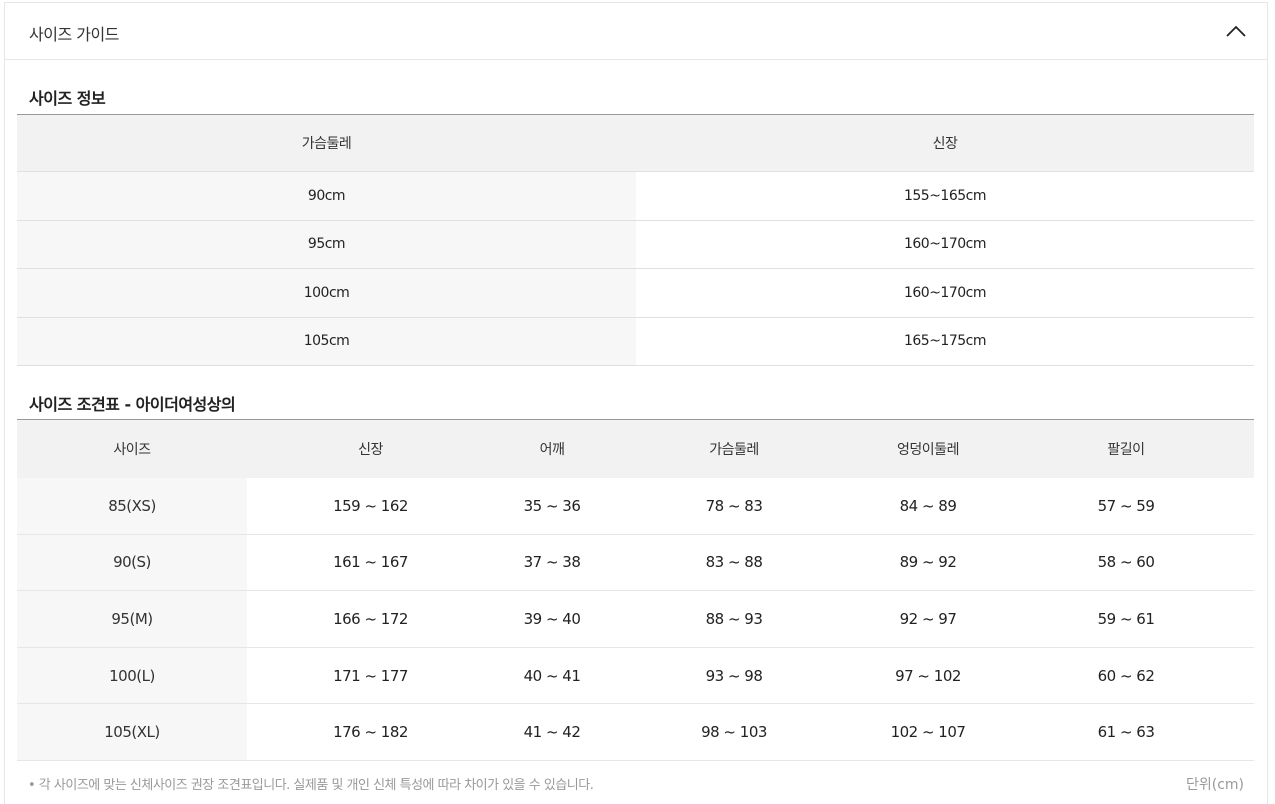  I want to click on column-header-shoulder: 어깨, so click(552, 448).